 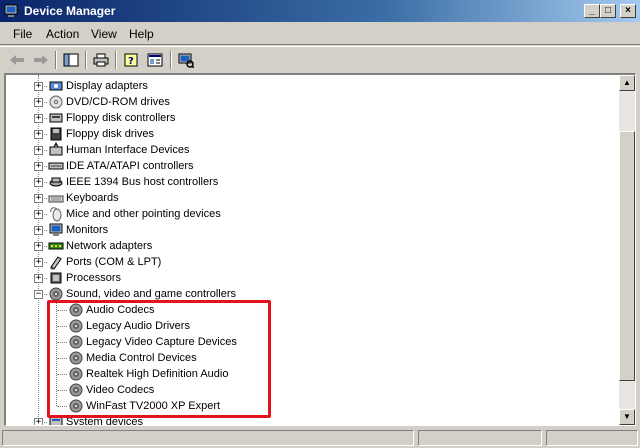 What do you see at coordinates (56, 166) in the screenshot?
I see `ide-controller-icon` at bounding box center [56, 166].